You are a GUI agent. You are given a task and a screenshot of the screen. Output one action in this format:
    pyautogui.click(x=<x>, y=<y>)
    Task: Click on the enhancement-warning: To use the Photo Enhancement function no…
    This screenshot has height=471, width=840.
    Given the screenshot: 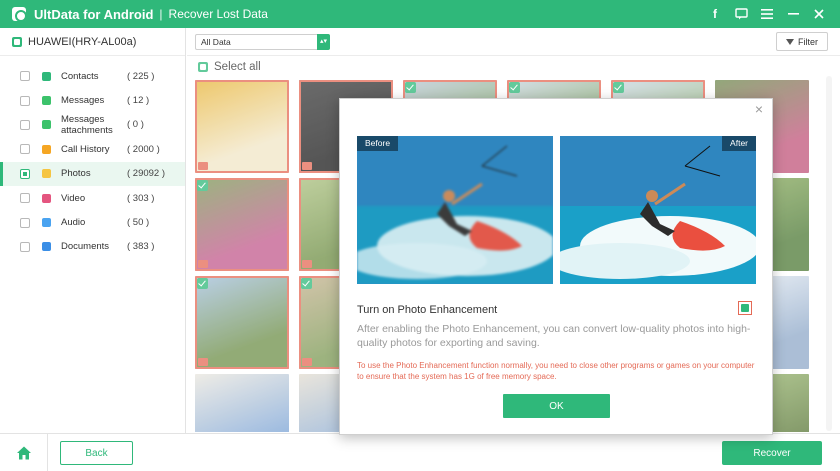 What is the action you would take?
    pyautogui.click(x=556, y=371)
    